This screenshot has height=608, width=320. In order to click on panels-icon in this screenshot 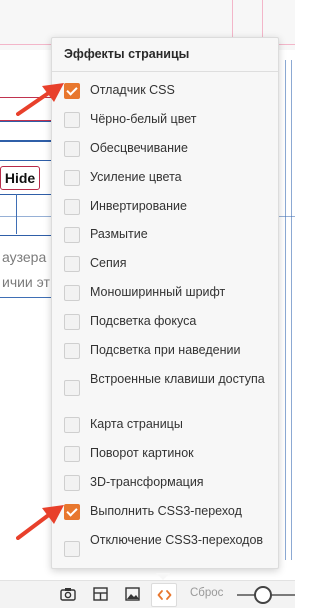, I will do `click(100, 594)`.